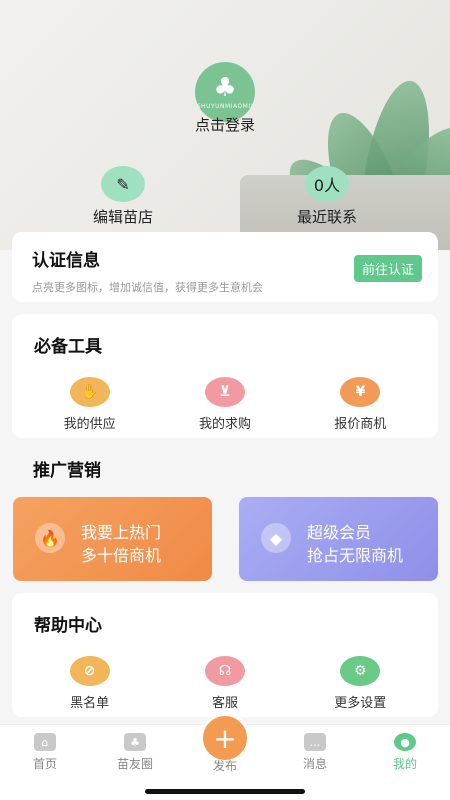 The height and width of the screenshot is (800, 450). Describe the element at coordinates (315, 752) in the screenshot. I see `tab-messages: … 消息` at that location.